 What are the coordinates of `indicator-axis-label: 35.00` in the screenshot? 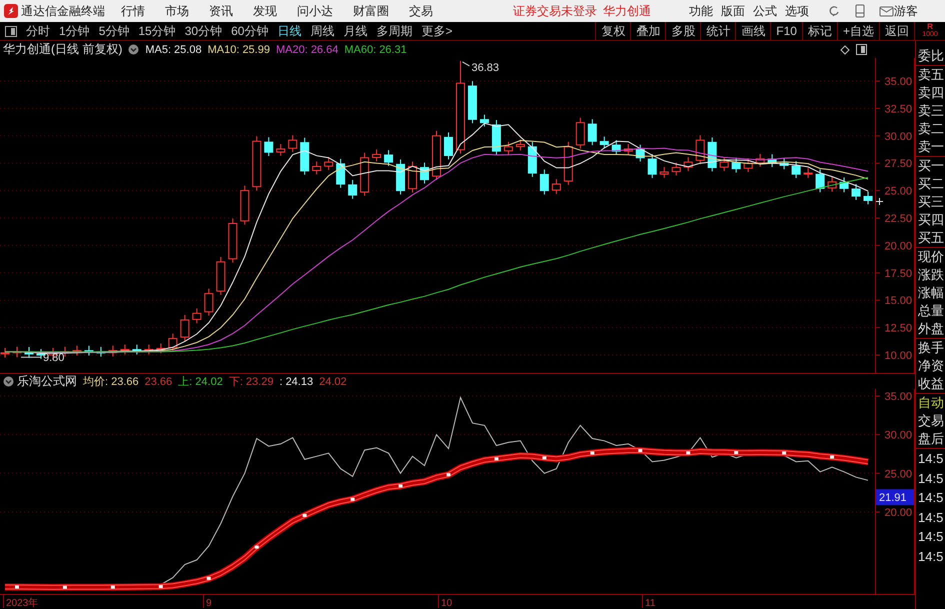 It's located at (898, 397).